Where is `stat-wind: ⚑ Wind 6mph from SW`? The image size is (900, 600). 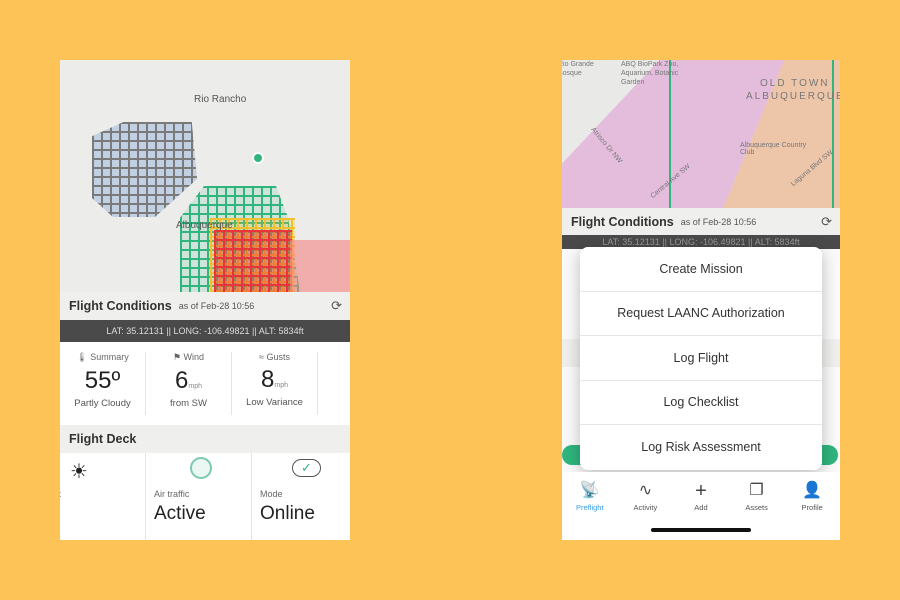 stat-wind: ⚑ Wind 6mph from SW is located at coordinates (189, 383).